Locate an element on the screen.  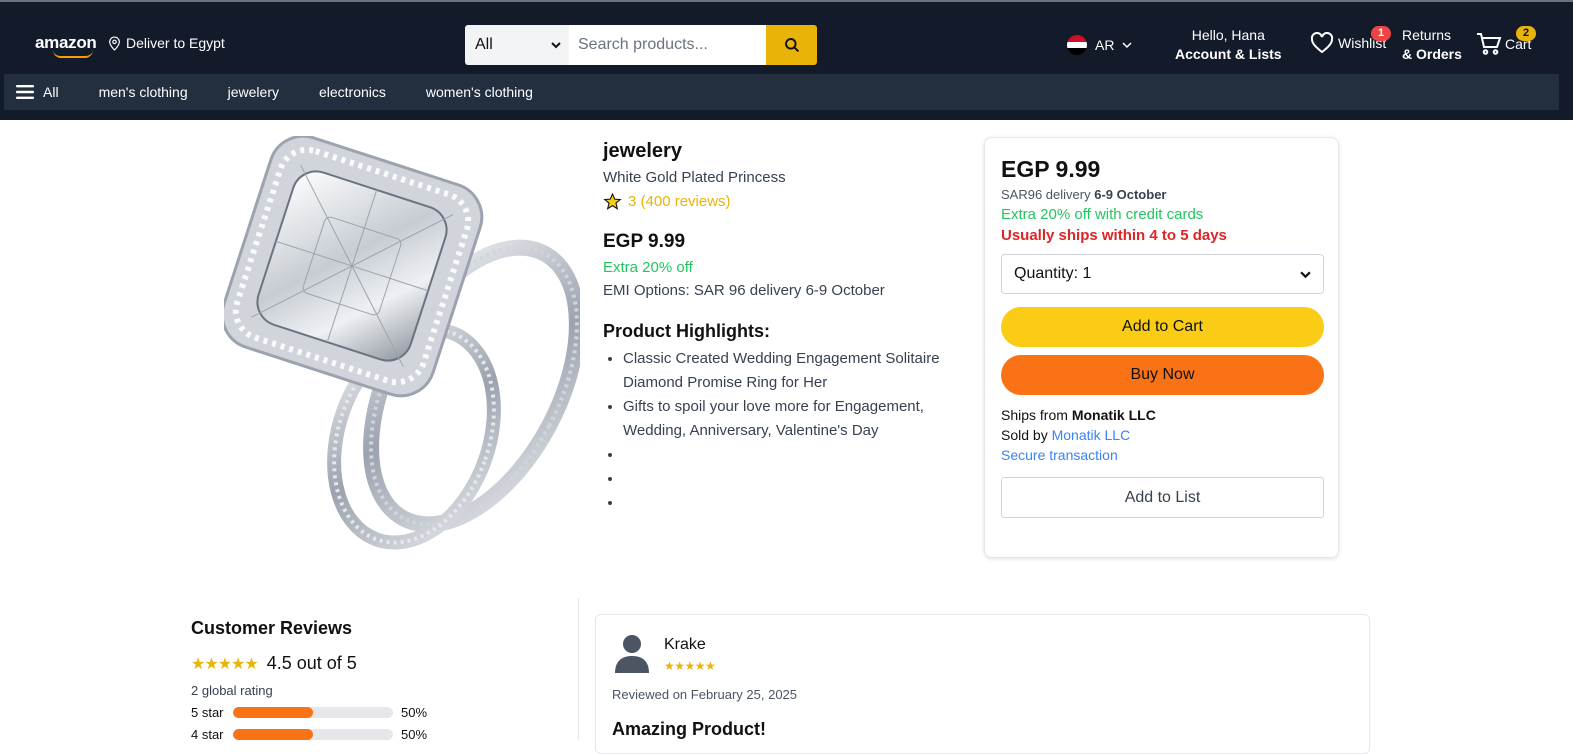
search-button is located at coordinates (791, 45).